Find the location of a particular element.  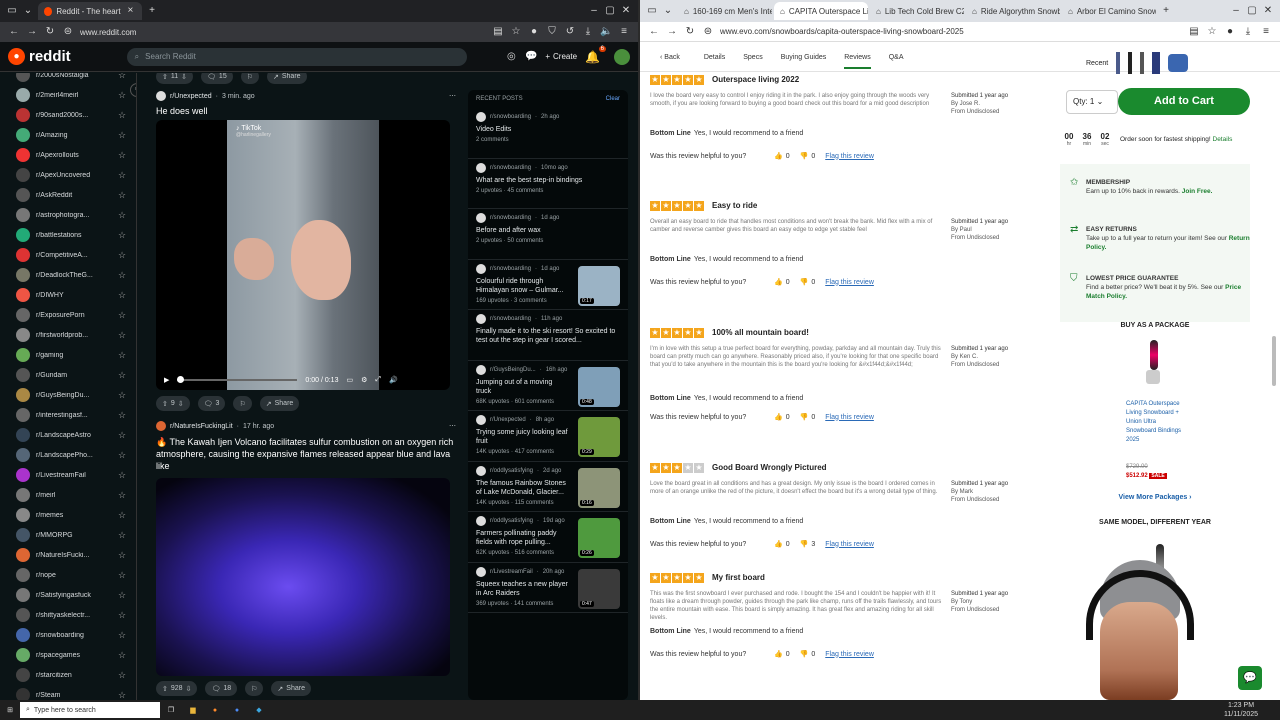

history-icon: ↺ is located at coordinates (570, 32).